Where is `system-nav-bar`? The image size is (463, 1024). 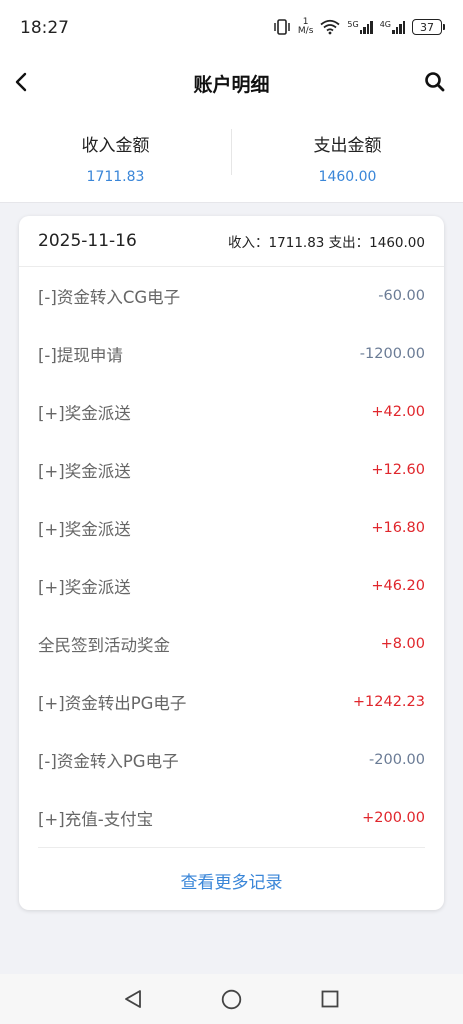
system-nav-bar is located at coordinates (231, 999).